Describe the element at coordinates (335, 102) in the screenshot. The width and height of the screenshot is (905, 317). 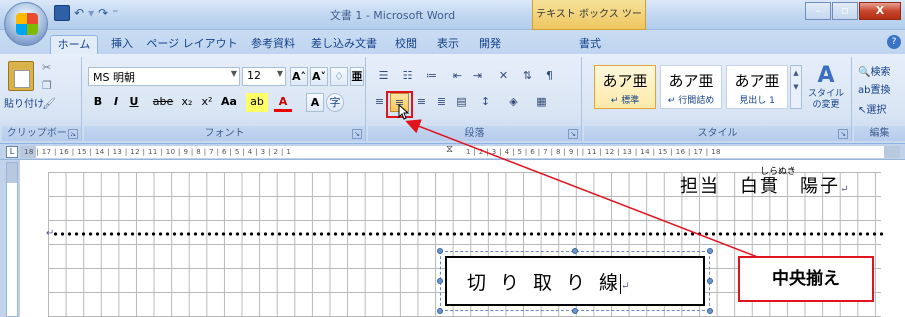
I see `enclose-characters-icon: 字` at that location.